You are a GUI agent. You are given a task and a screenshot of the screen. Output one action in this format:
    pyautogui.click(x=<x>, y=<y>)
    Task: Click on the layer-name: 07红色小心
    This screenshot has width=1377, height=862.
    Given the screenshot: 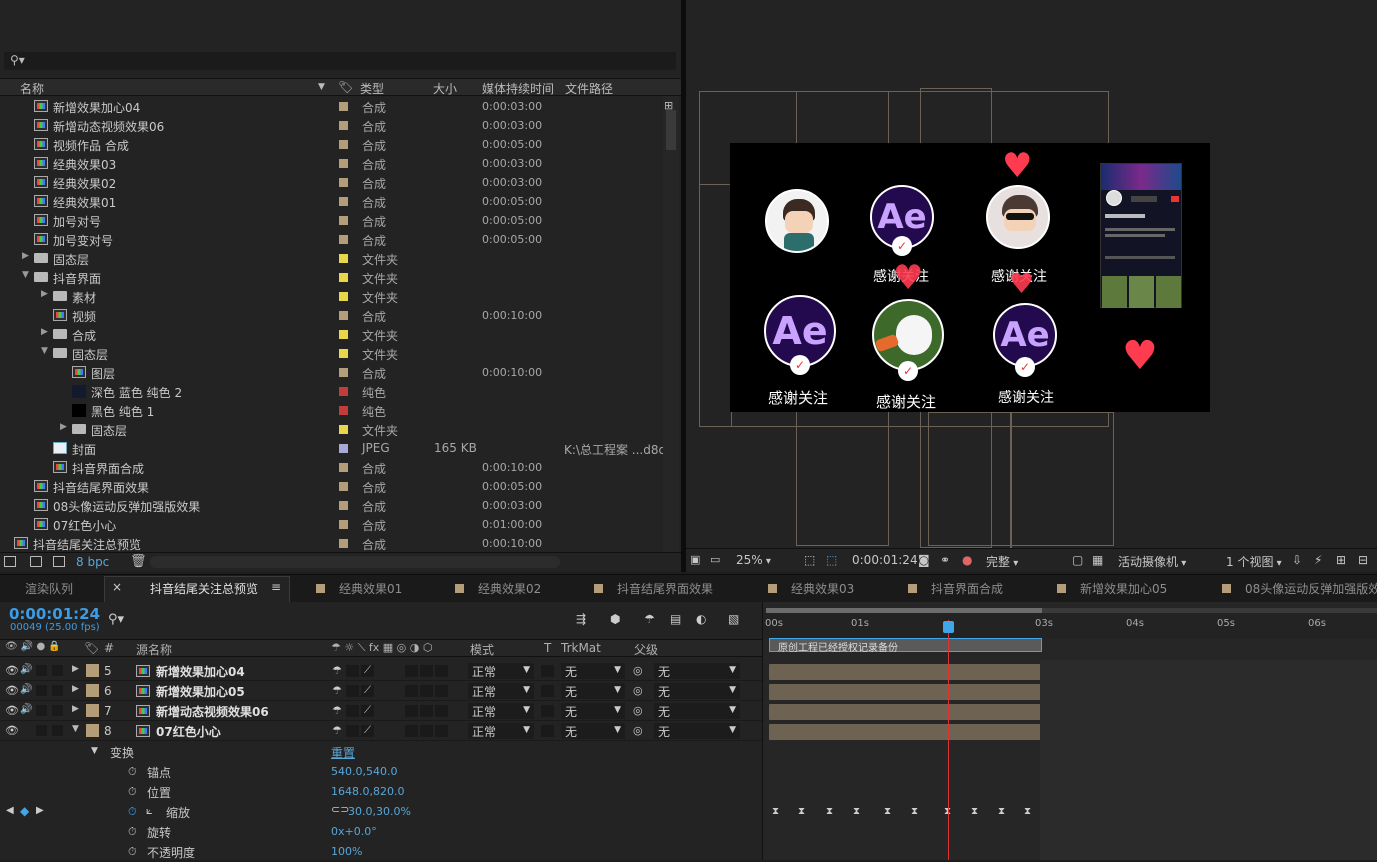 What is the action you would take?
    pyautogui.click(x=188, y=731)
    